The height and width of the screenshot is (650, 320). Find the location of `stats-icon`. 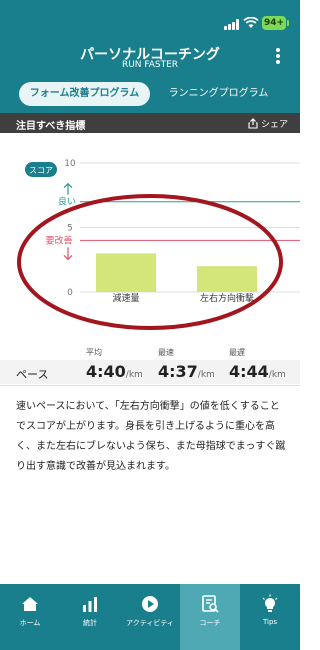

stats-icon is located at coordinates (90, 604).